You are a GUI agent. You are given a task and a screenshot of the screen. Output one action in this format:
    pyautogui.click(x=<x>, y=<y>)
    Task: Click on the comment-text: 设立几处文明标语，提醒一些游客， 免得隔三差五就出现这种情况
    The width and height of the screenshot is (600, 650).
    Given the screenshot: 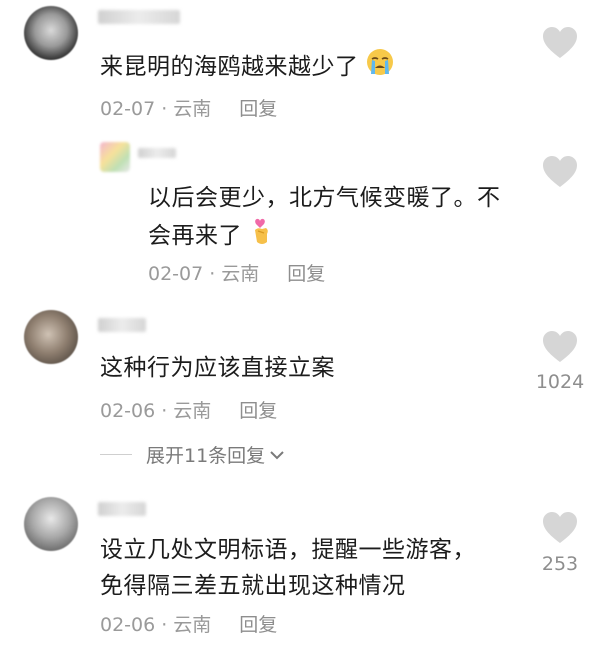 What is the action you would take?
    pyautogui.click(x=288, y=568)
    